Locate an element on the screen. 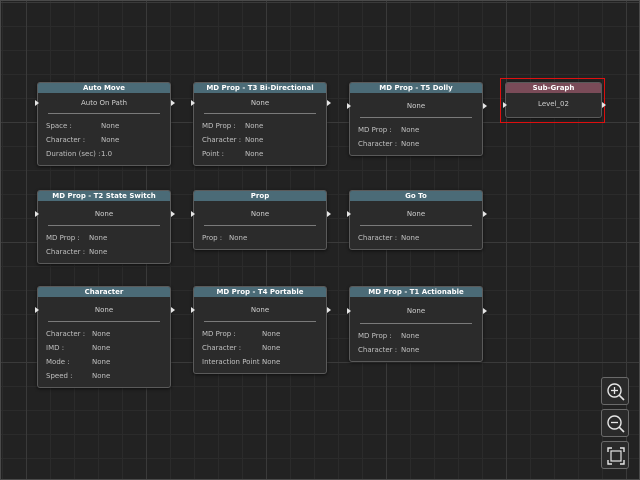 The width and height of the screenshot is (640, 480). zoom-out-icon is located at coordinates (616, 424).